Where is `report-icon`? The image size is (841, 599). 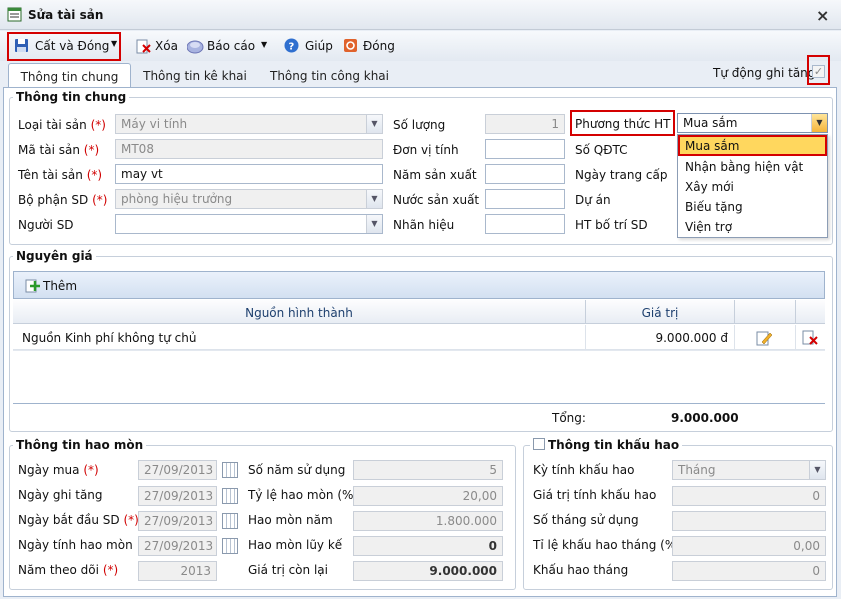 report-icon is located at coordinates (195, 47).